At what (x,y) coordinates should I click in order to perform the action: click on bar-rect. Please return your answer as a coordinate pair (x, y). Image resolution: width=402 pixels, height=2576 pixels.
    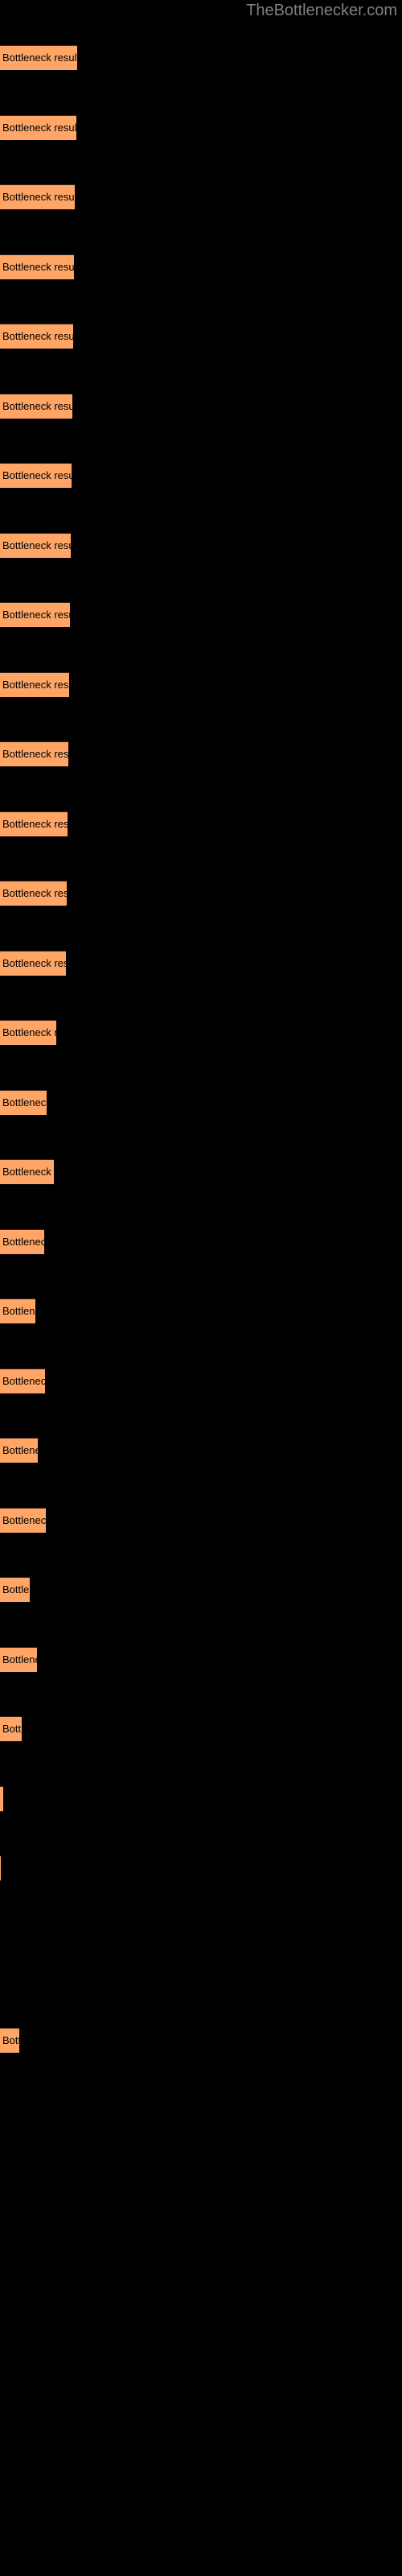
    Looking at the image, I should click on (0, 1868).